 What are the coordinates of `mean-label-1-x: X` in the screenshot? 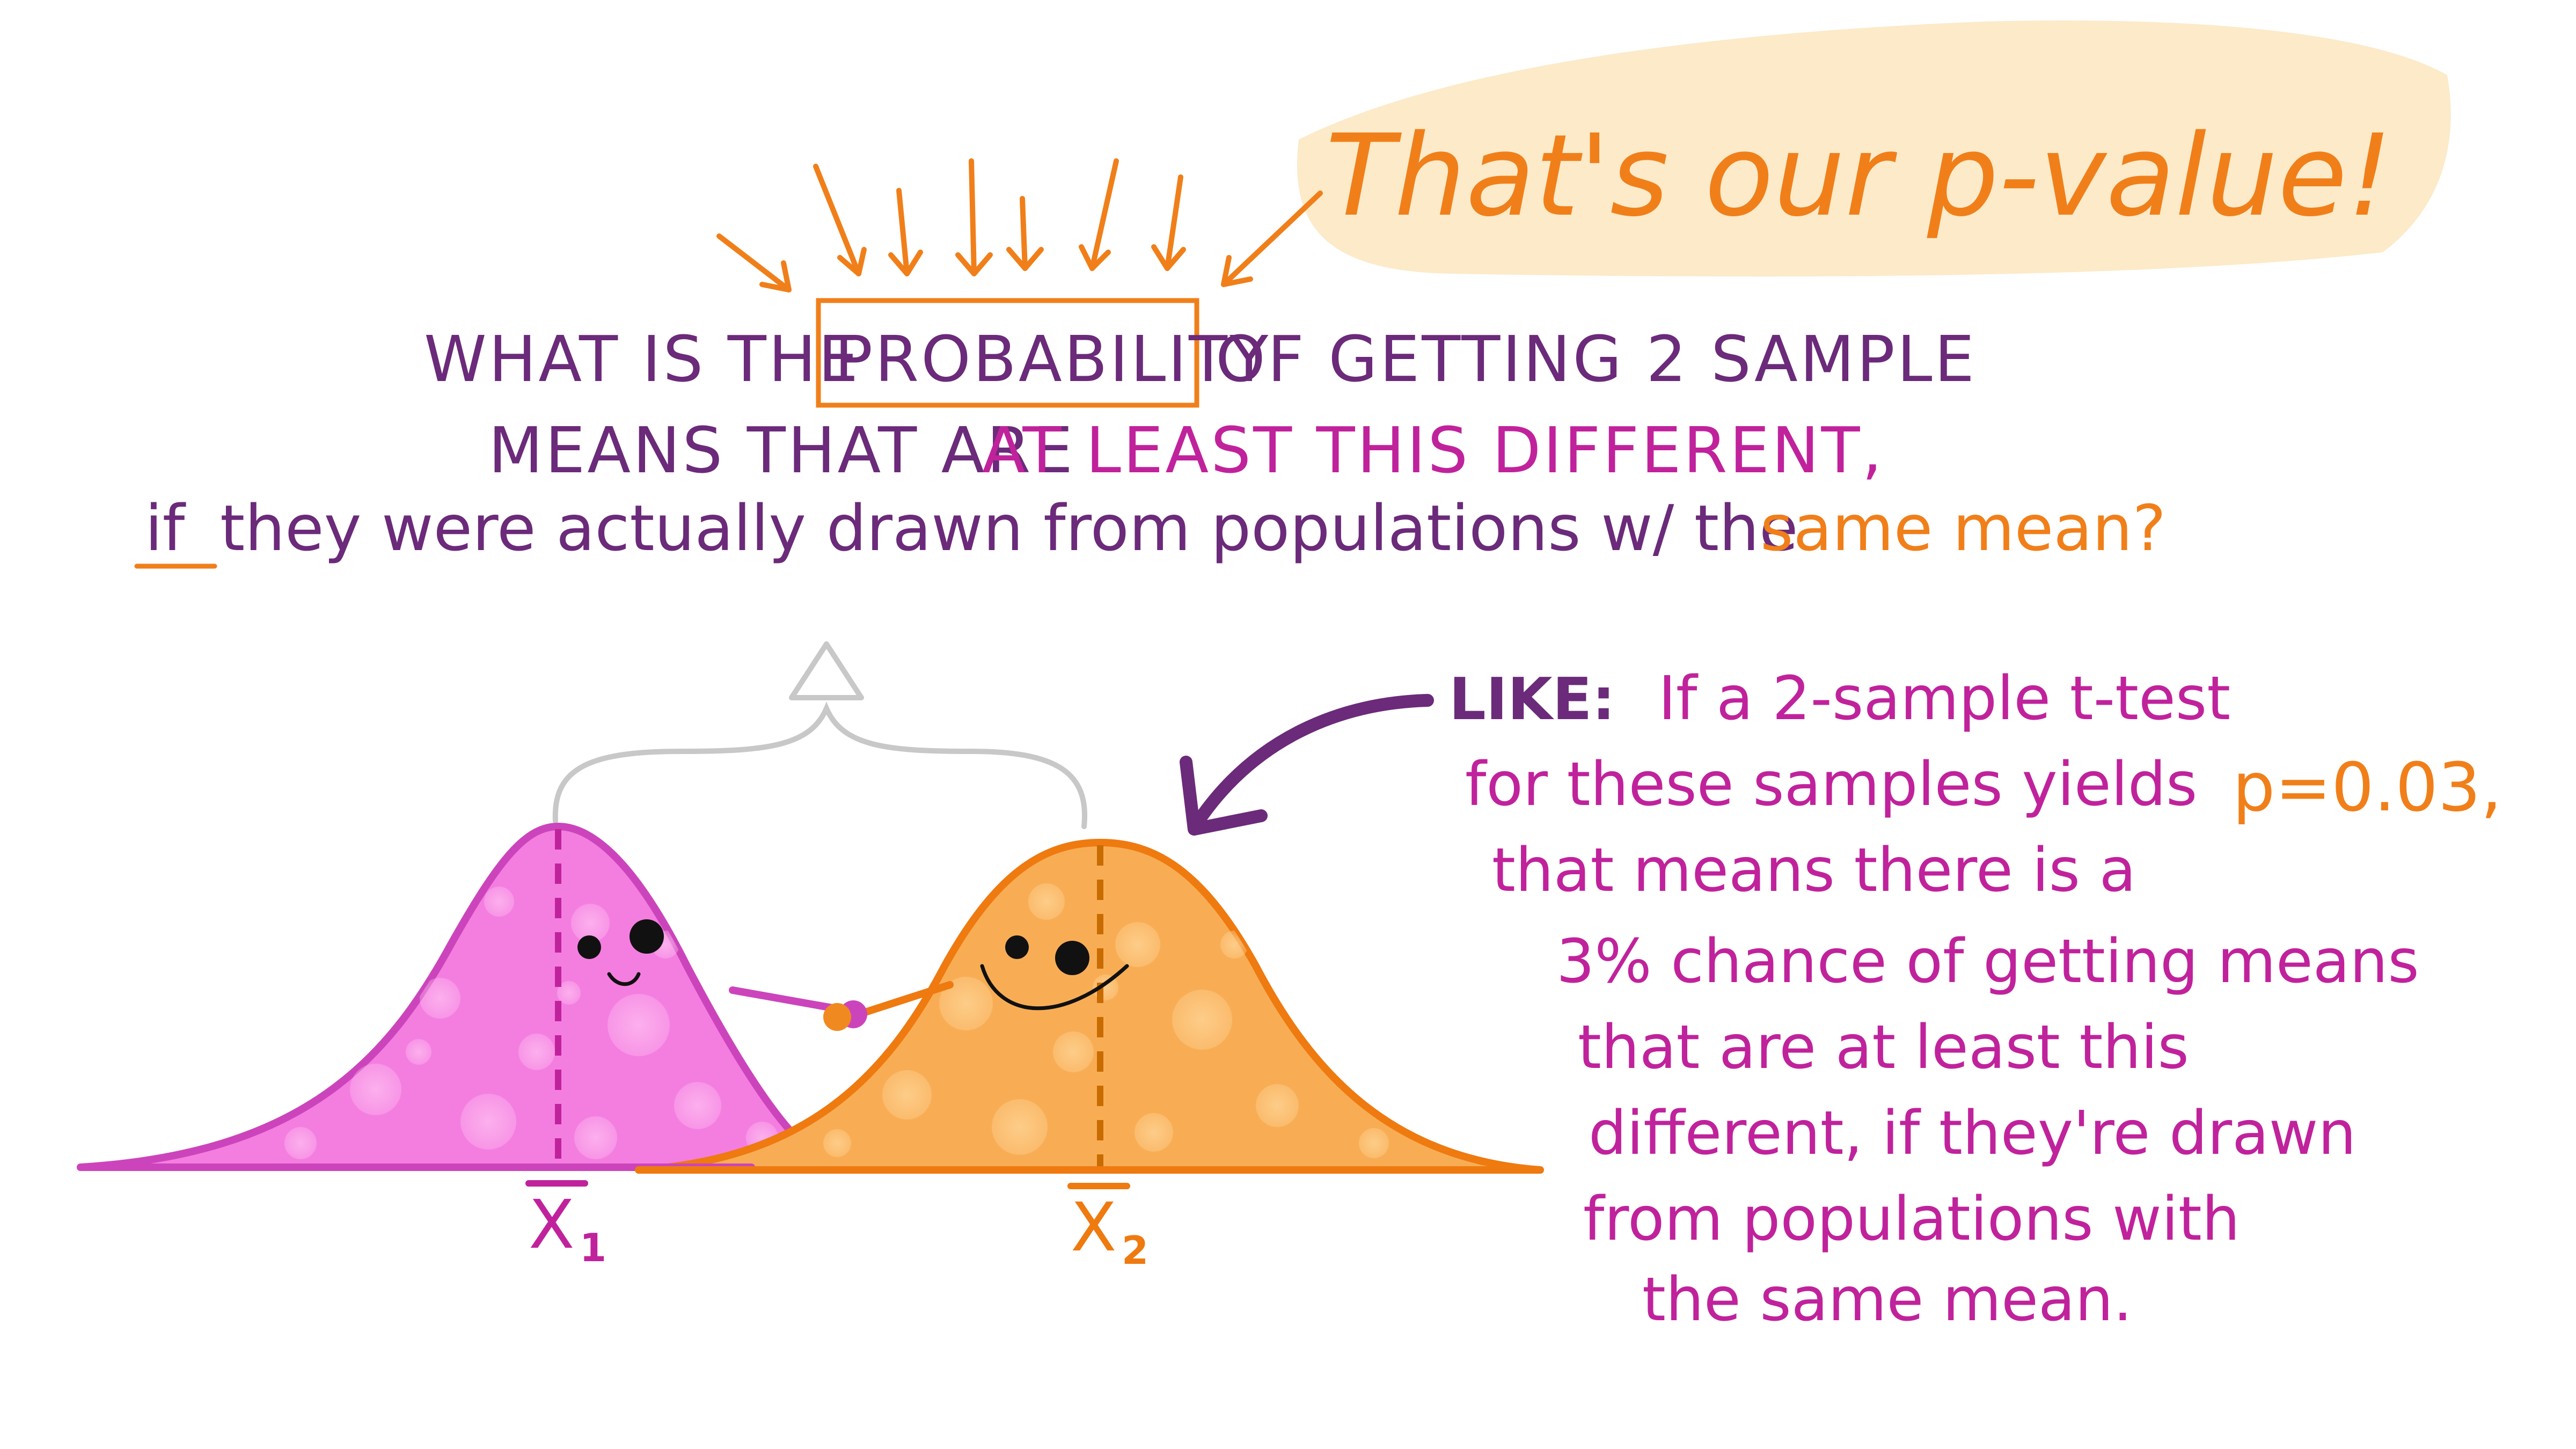 It's located at (552, 1225).